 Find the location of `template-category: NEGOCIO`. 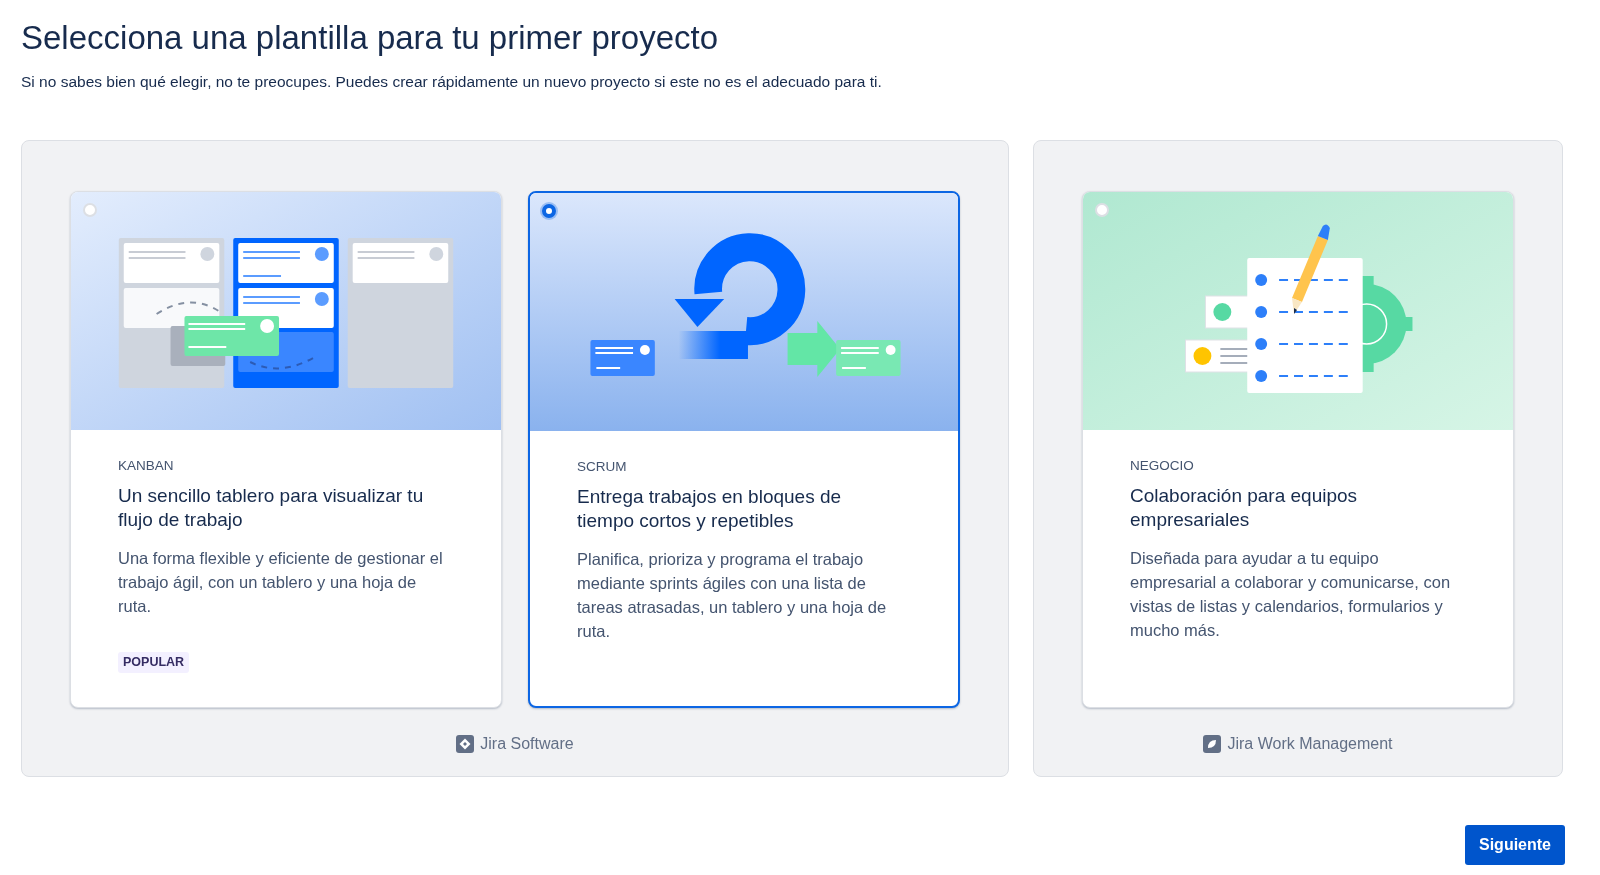

template-category: NEGOCIO is located at coordinates (1162, 465).